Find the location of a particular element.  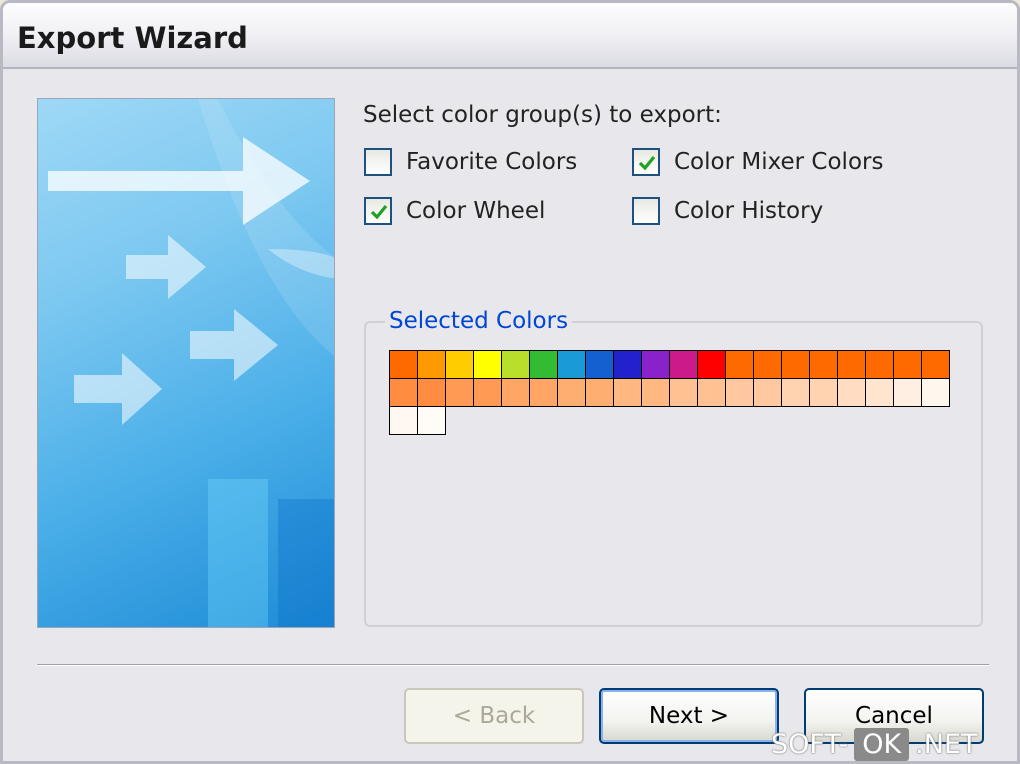

color-history-checkbox is located at coordinates (646, 211).